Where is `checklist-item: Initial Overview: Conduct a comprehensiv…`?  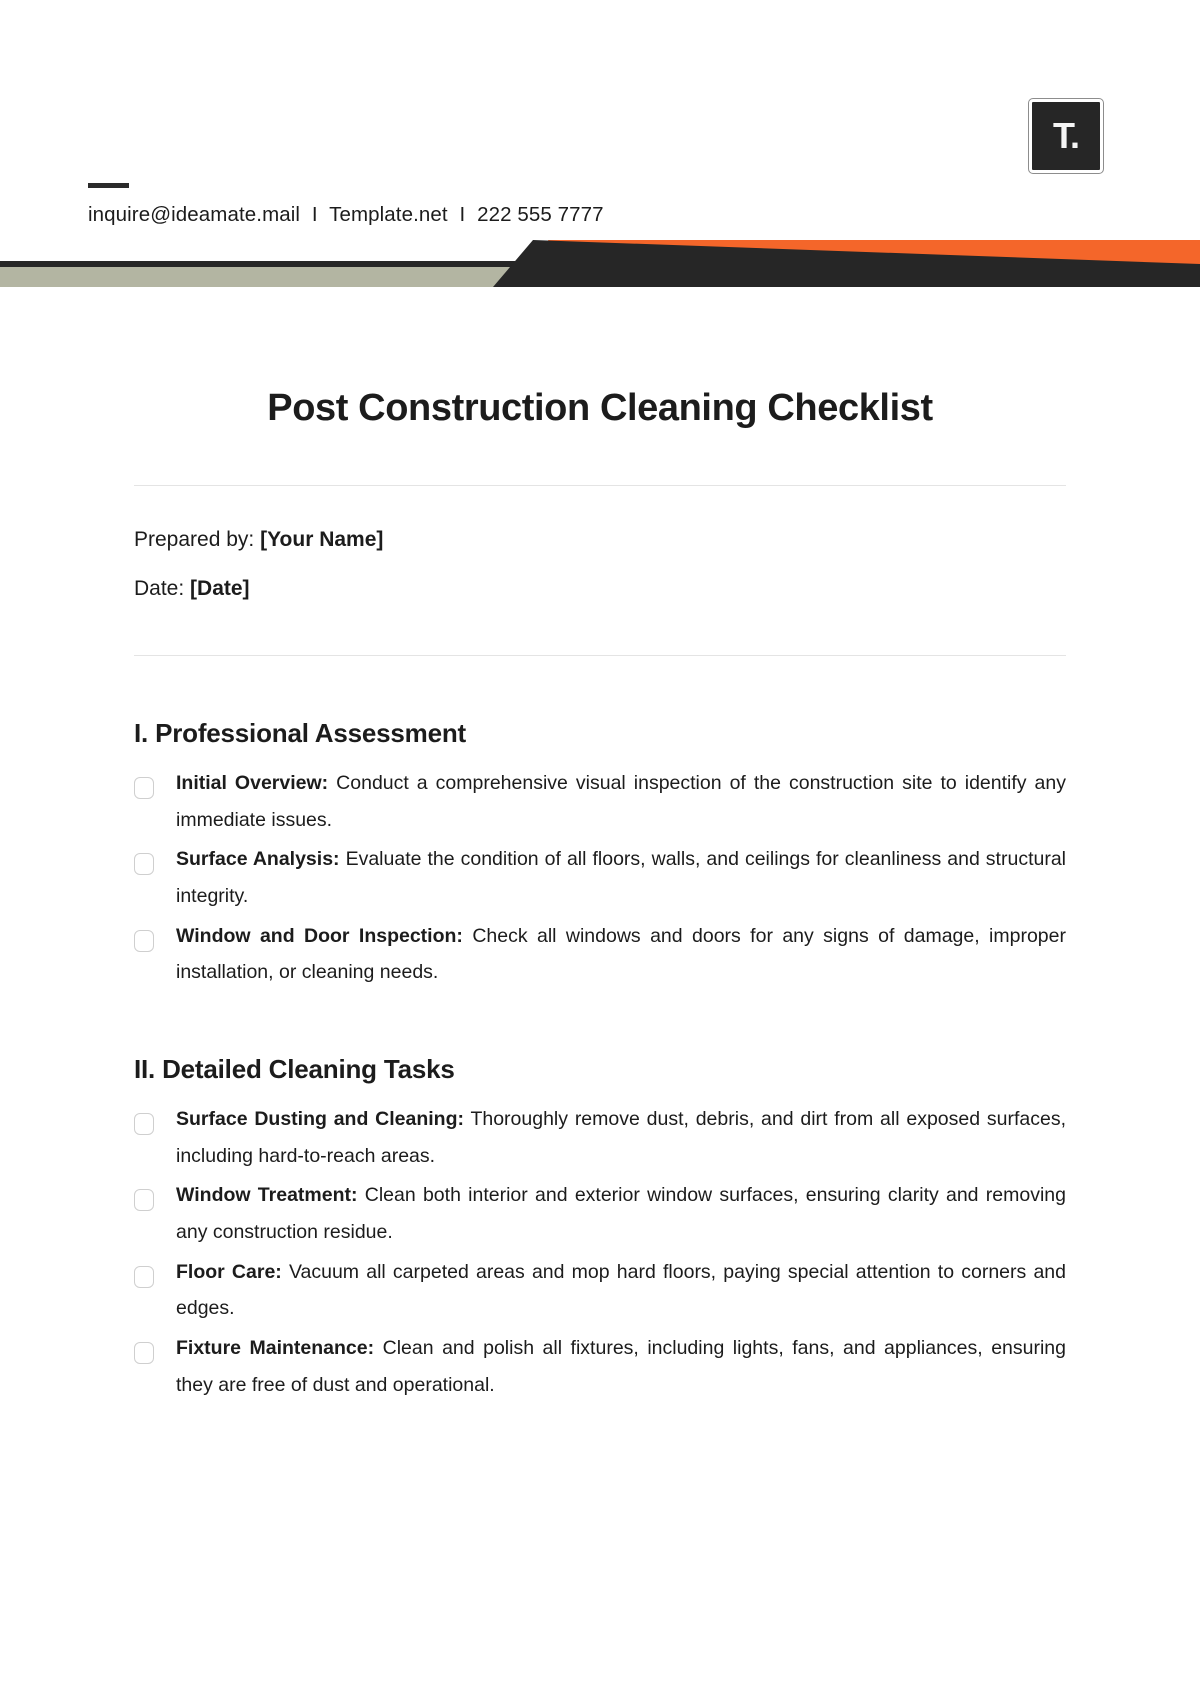
checklist-item: Initial Overview: Conduct a comprehensiv… is located at coordinates (600, 801).